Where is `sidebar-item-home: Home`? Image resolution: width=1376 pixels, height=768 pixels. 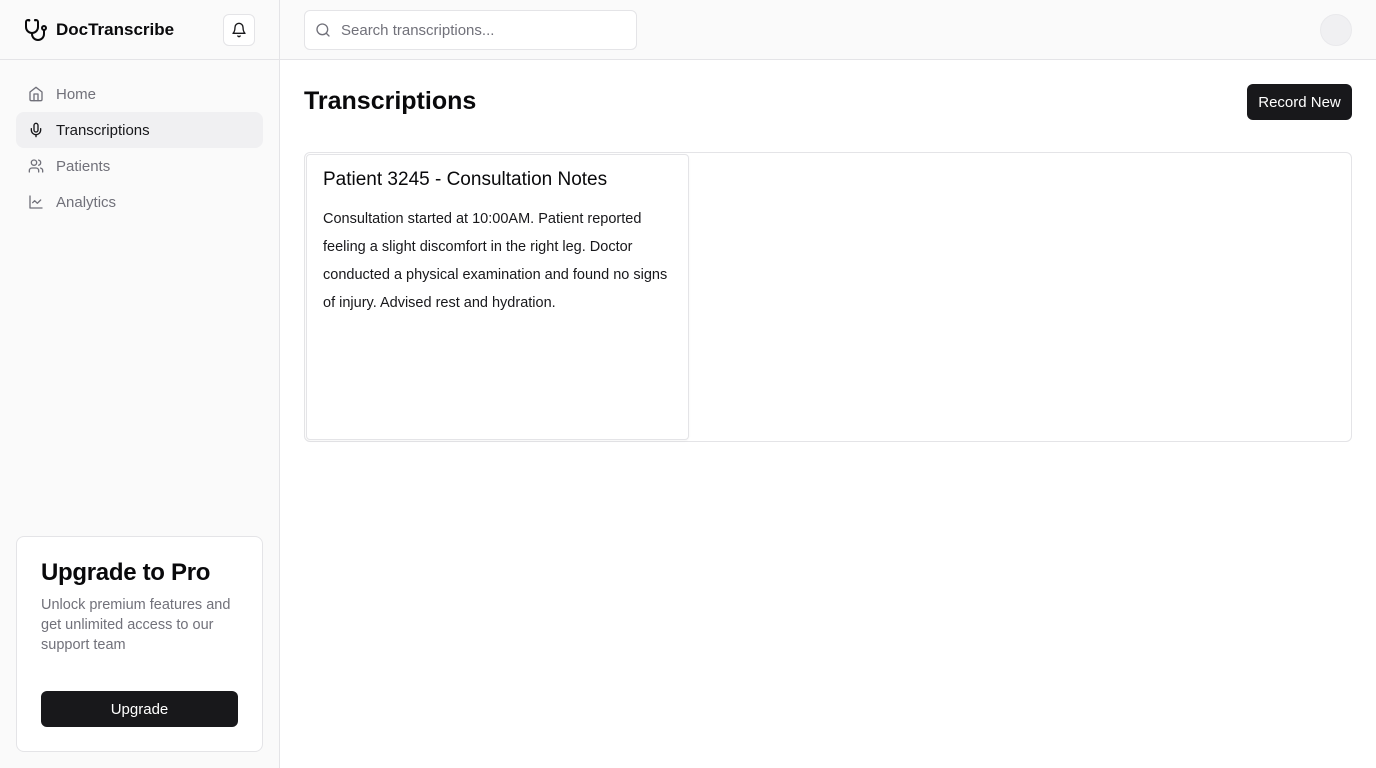
sidebar-item-home: Home is located at coordinates (139, 94).